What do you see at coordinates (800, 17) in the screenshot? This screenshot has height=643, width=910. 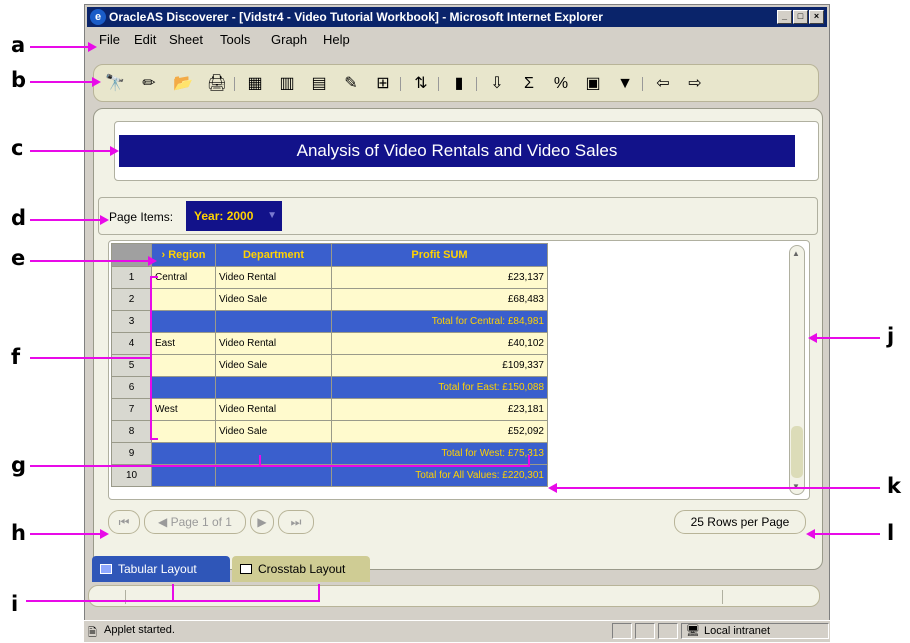 I see `maximize-button: □` at bounding box center [800, 17].